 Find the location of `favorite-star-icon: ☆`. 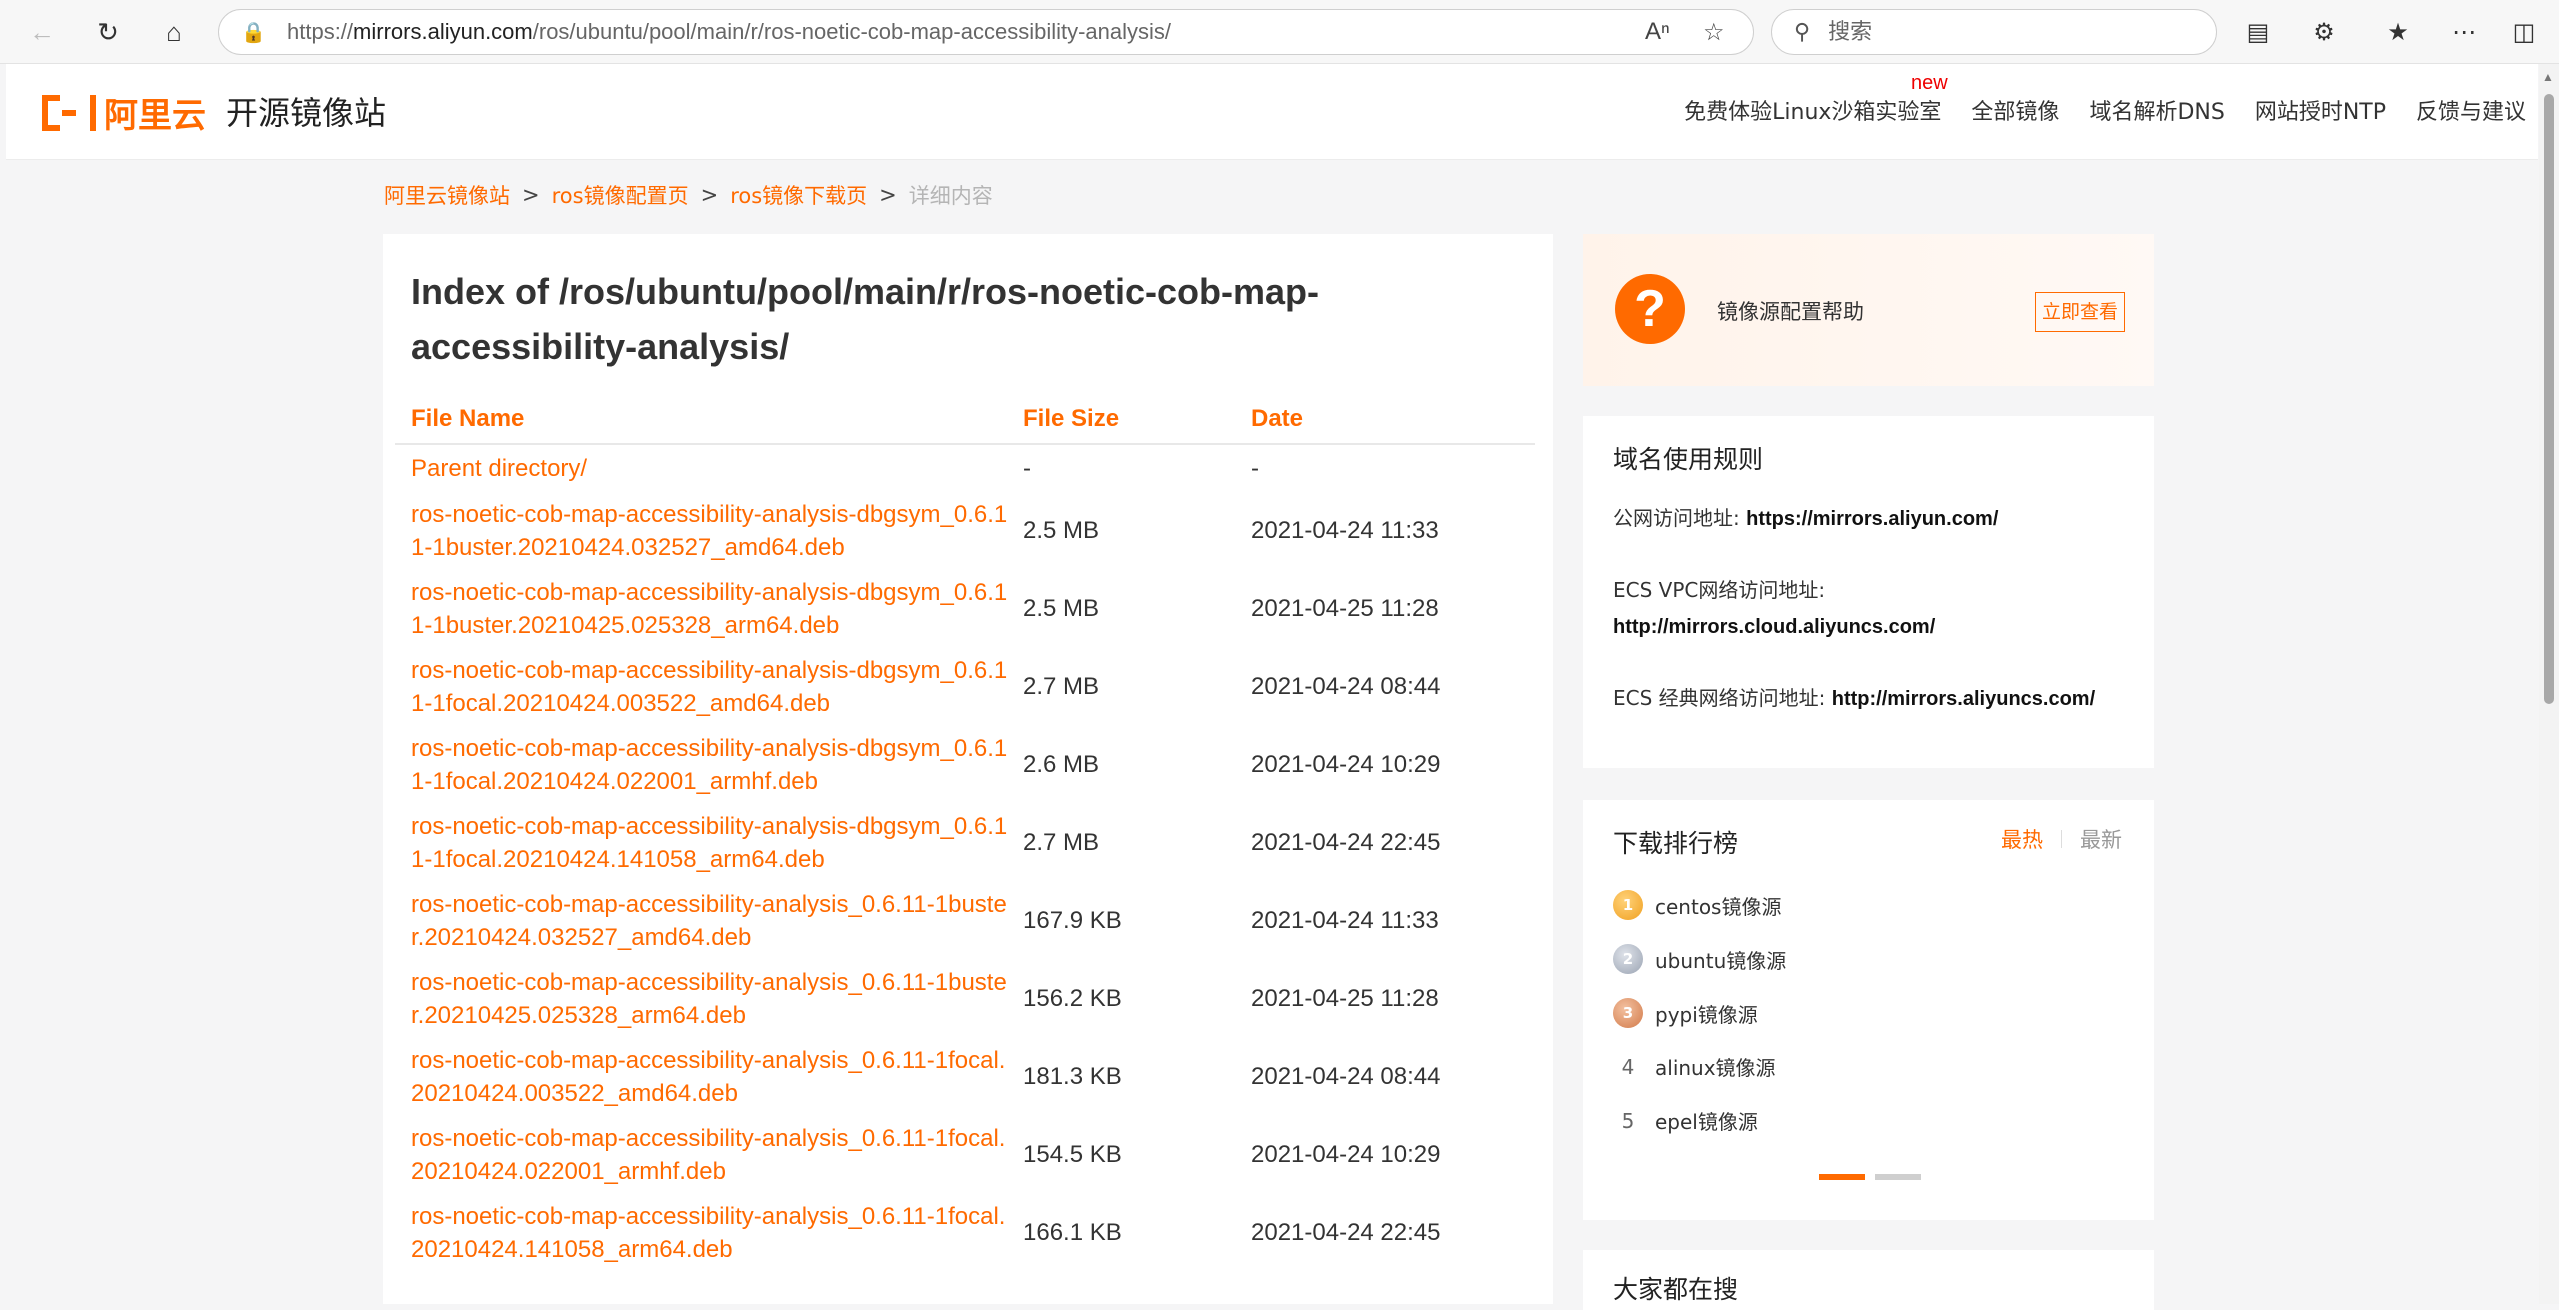

favorite-star-icon: ☆ is located at coordinates (1714, 32).